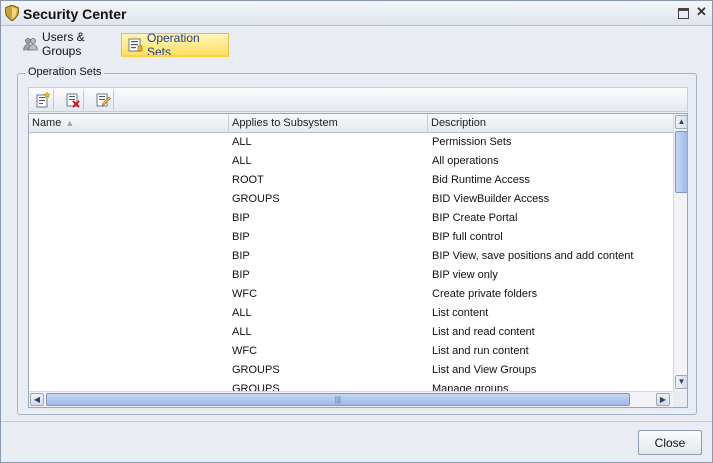 The width and height of the screenshot is (713, 463). What do you see at coordinates (351, 351) in the screenshot?
I see `table-row: ListAndRunWFCList and run content` at bounding box center [351, 351].